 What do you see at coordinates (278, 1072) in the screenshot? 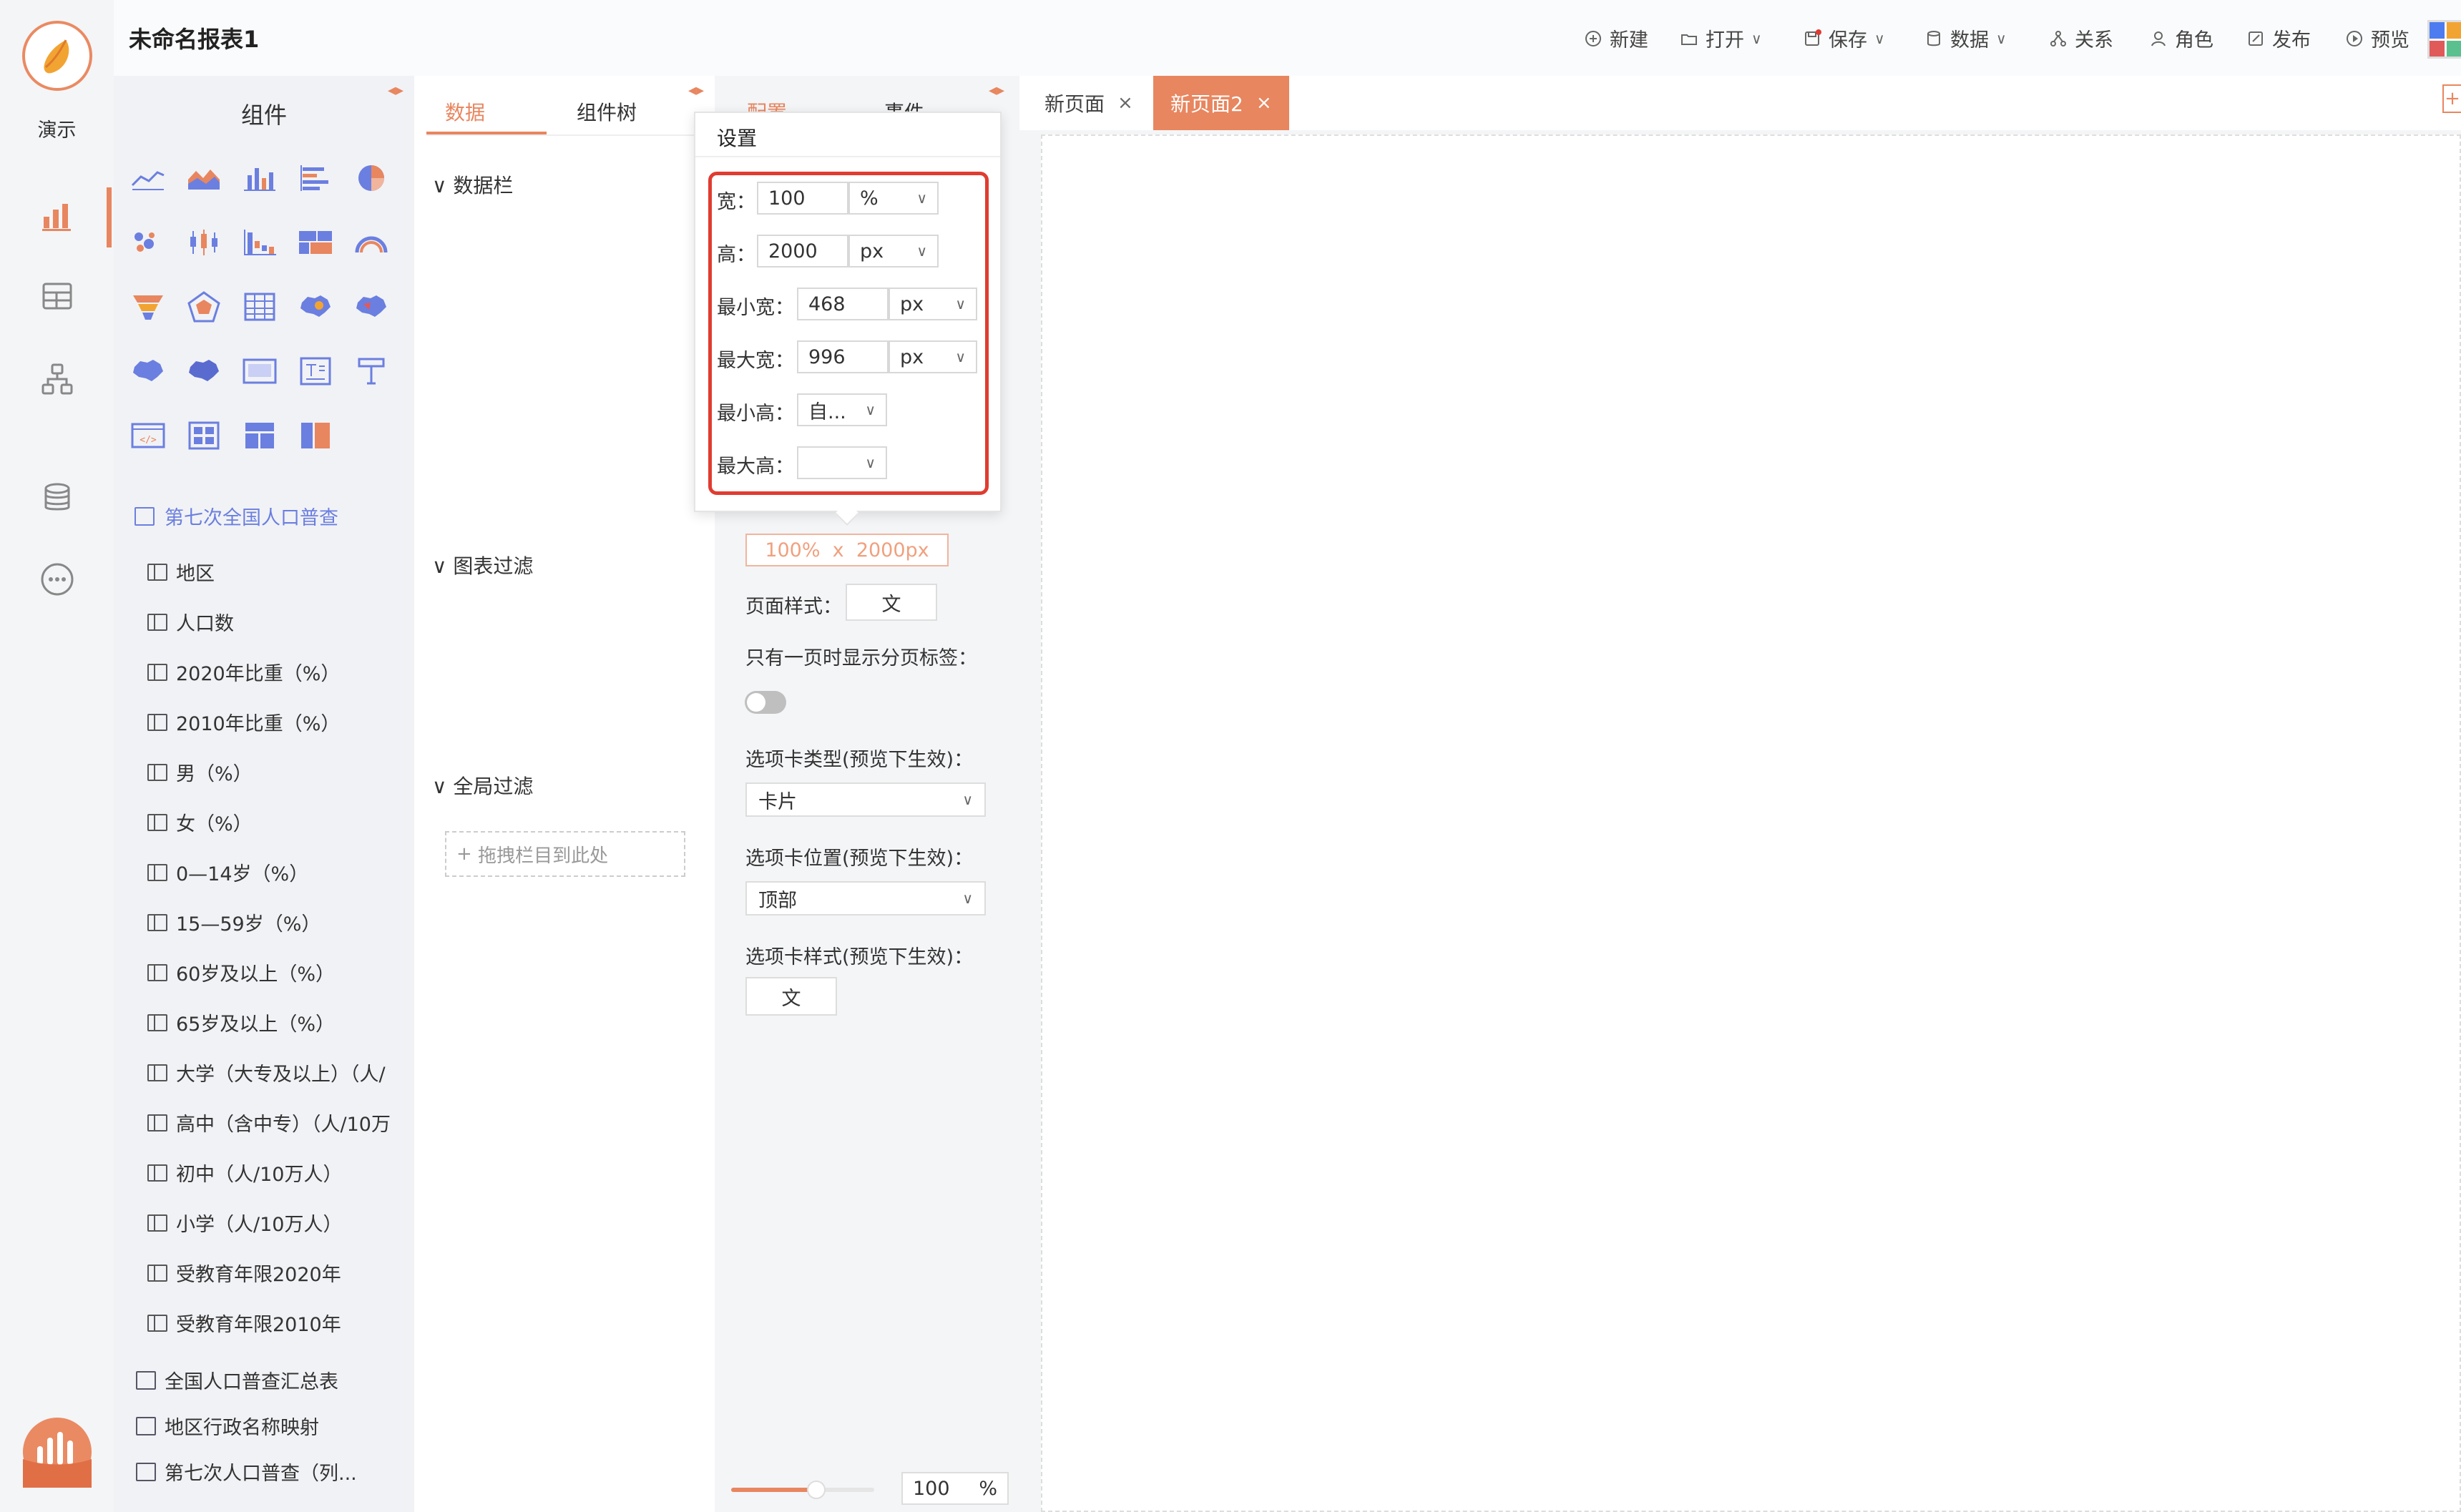
I see `field-item: 大学（大专及以上）（人/` at bounding box center [278, 1072].